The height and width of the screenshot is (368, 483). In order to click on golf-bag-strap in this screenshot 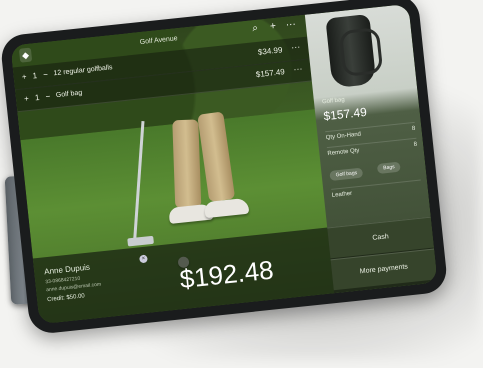, I will do `click(361, 52)`.